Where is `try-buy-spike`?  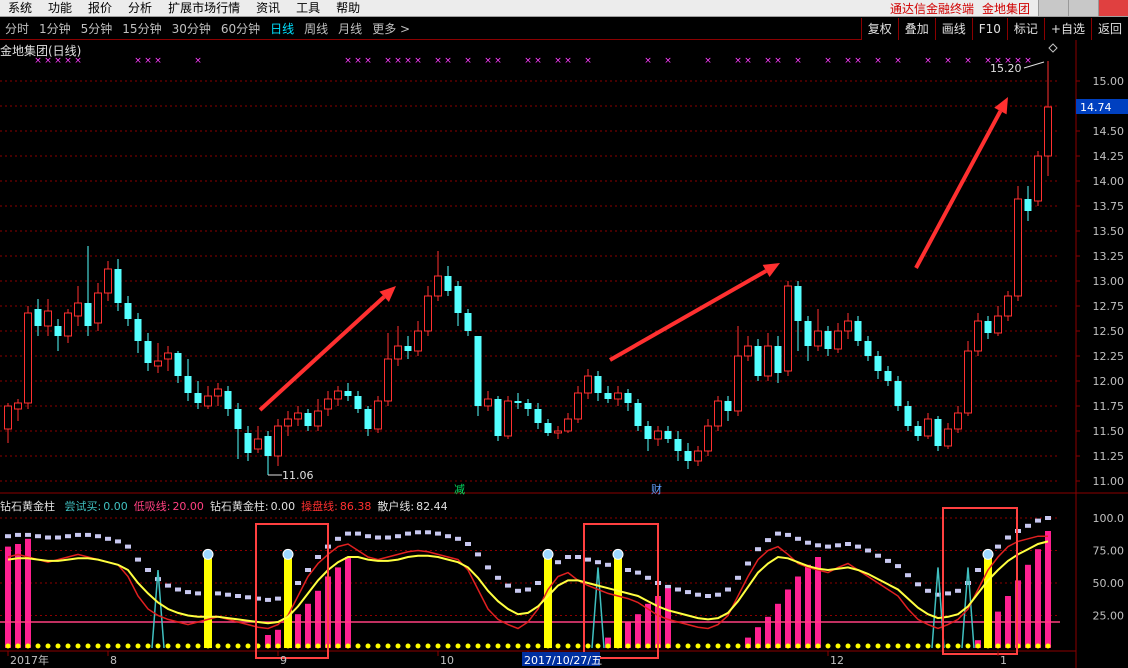 try-buy-spike is located at coordinates (598, 608).